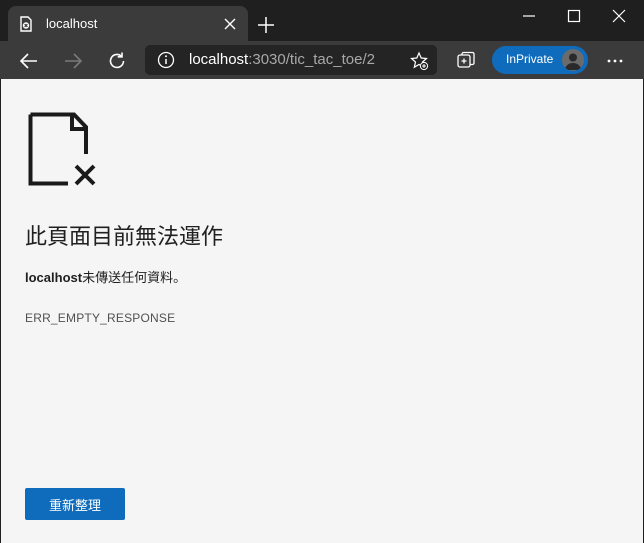 This screenshot has height=543, width=644. Describe the element at coordinates (166, 60) in the screenshot. I see `info-icon` at that location.